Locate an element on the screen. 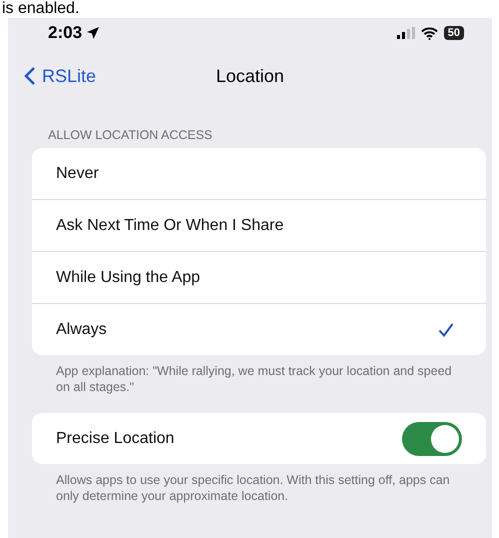  wifi-icon is located at coordinates (429, 33).